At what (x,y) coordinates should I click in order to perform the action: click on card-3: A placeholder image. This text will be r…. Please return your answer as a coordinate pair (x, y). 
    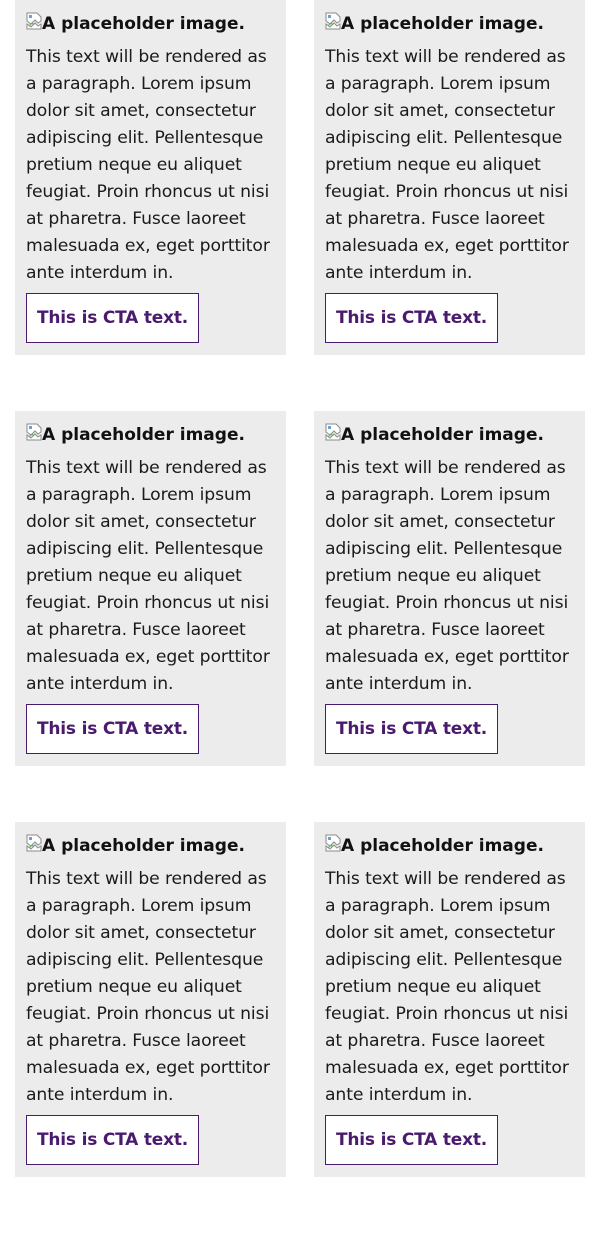
    Looking at the image, I should click on (150, 588).